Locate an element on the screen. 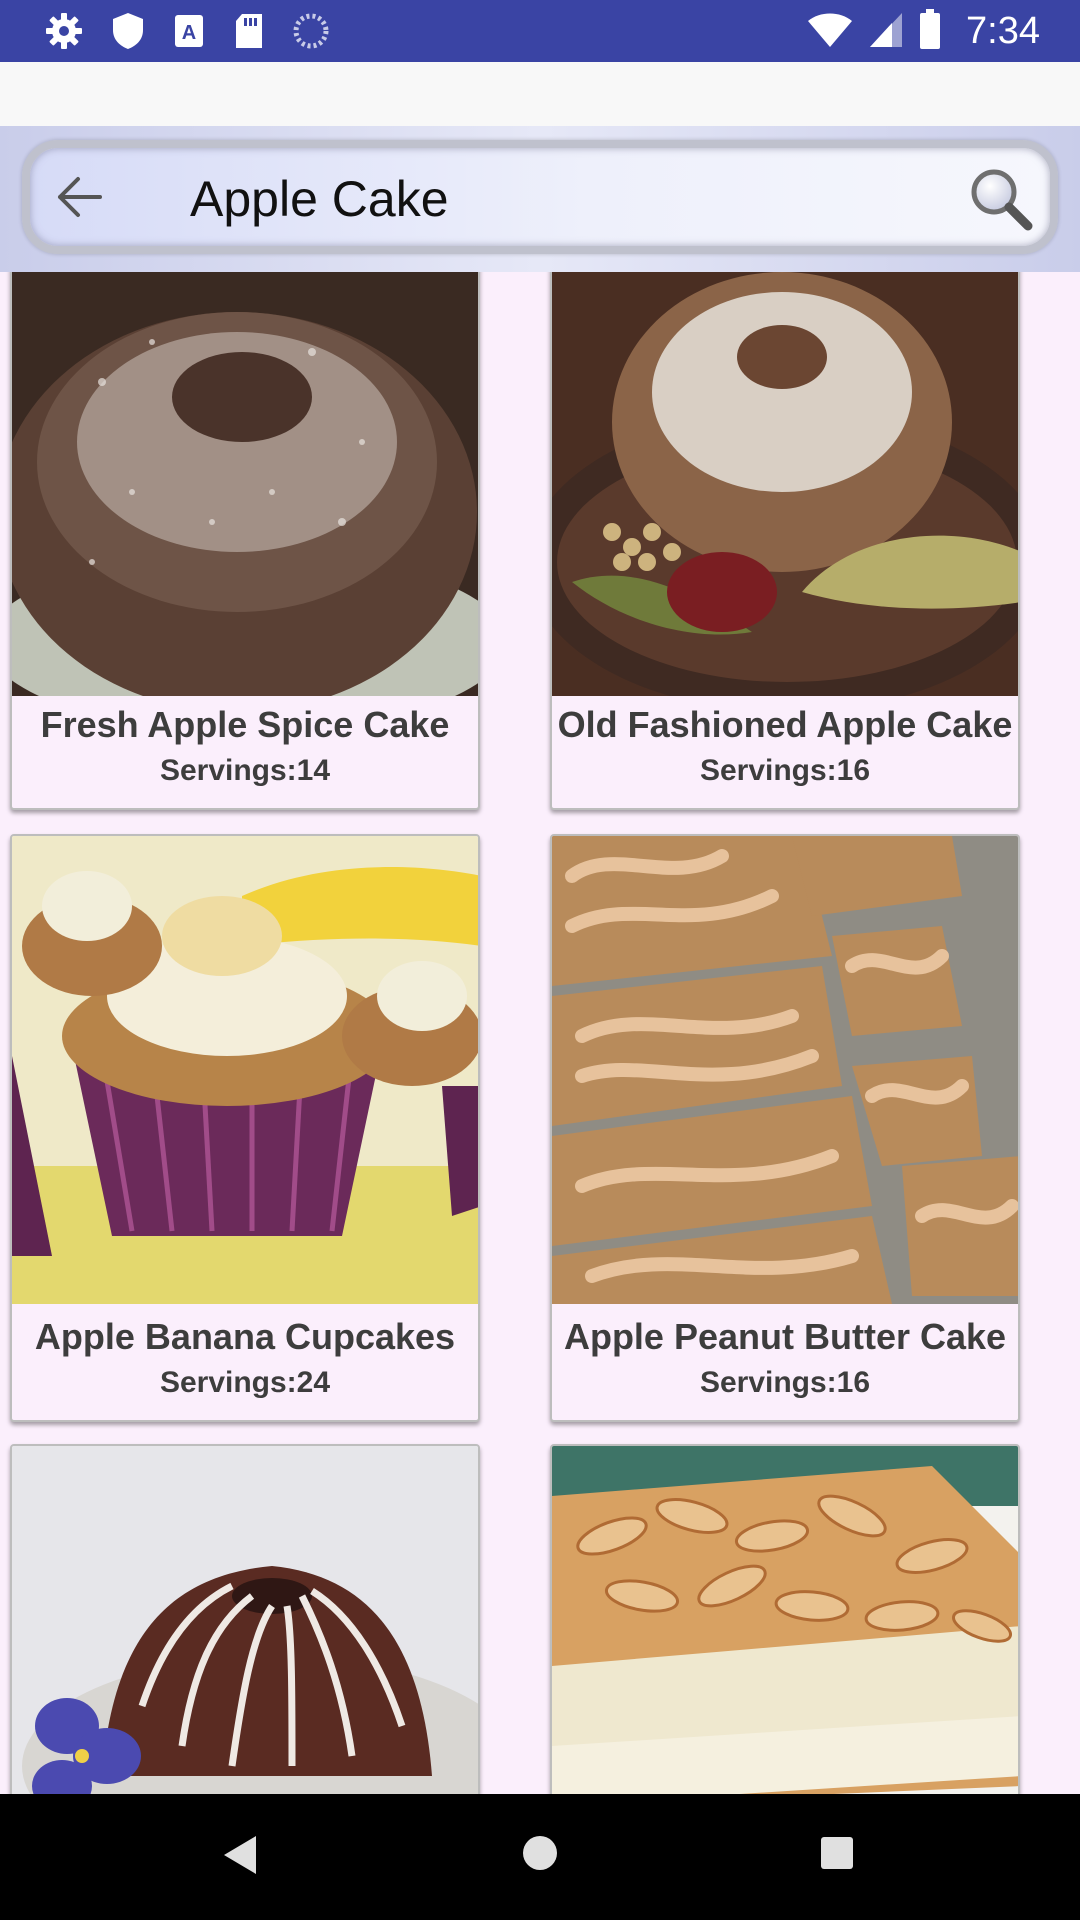 Image resolution: width=1080 pixels, height=1920 pixels. nav-back-icon is located at coordinates (240, 1857).